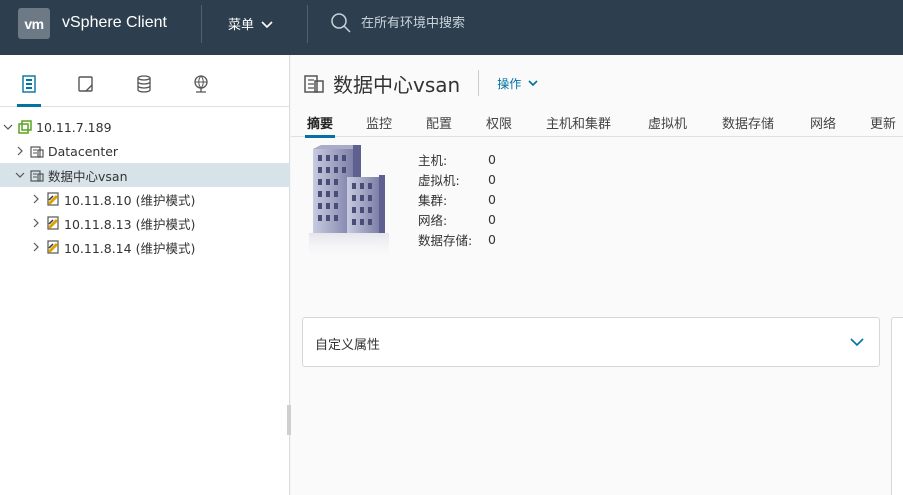 Image resolution: width=903 pixels, height=495 pixels. What do you see at coordinates (379, 122) in the screenshot?
I see `tab-monitor: 监控` at bounding box center [379, 122].